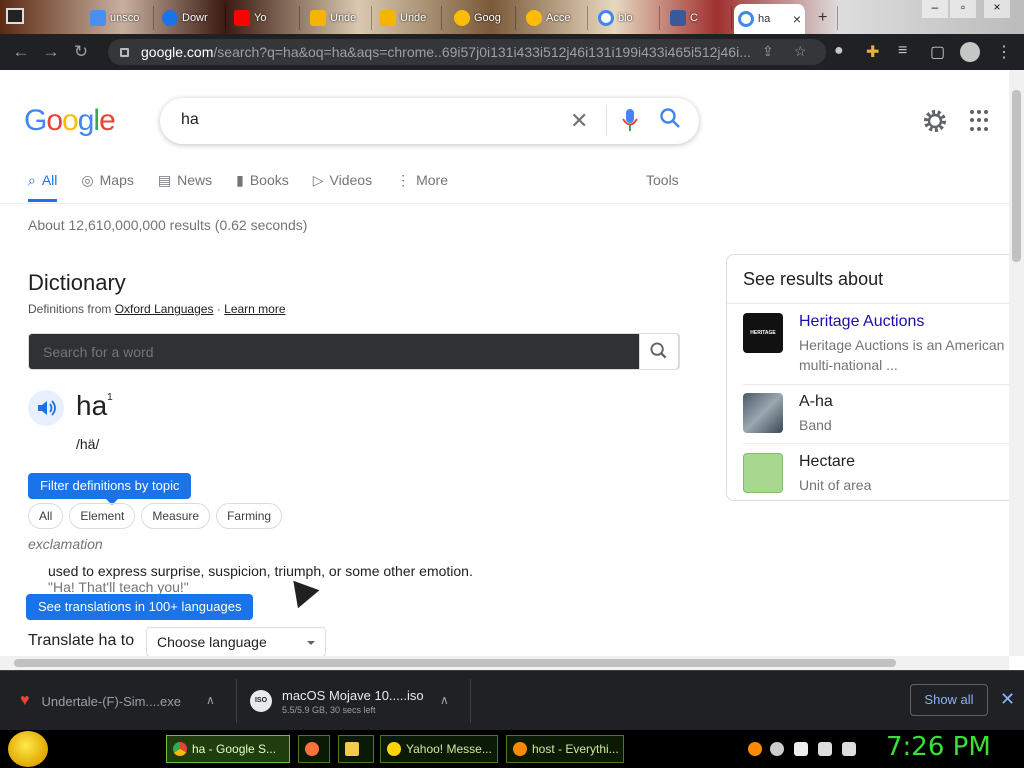  What do you see at coordinates (356, 749) in the screenshot?
I see `taskbar-explorer` at bounding box center [356, 749].